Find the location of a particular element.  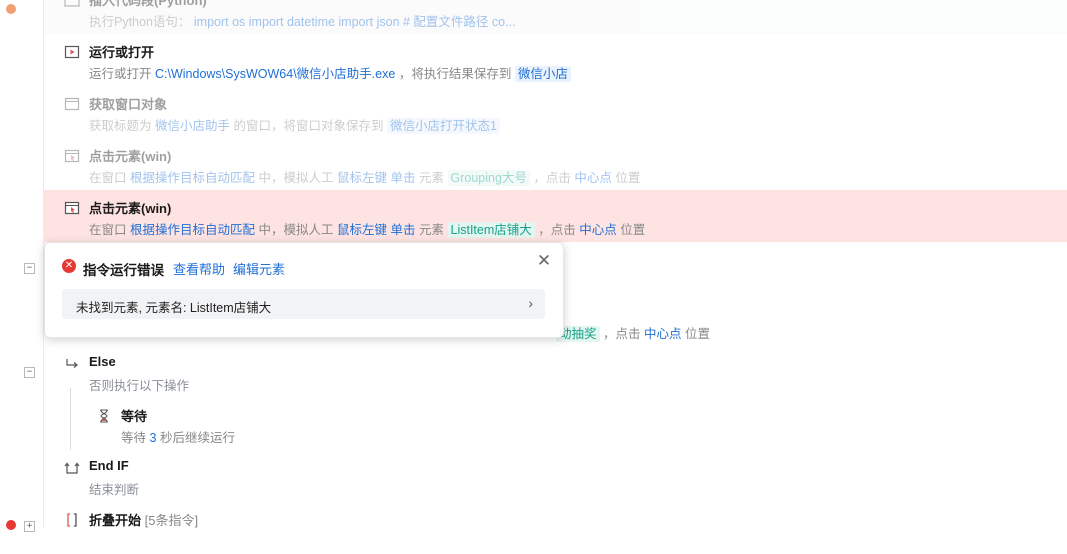

step-summary-tail: 动抽奖 ，点击 中心点 位置 is located at coordinates (633, 332).